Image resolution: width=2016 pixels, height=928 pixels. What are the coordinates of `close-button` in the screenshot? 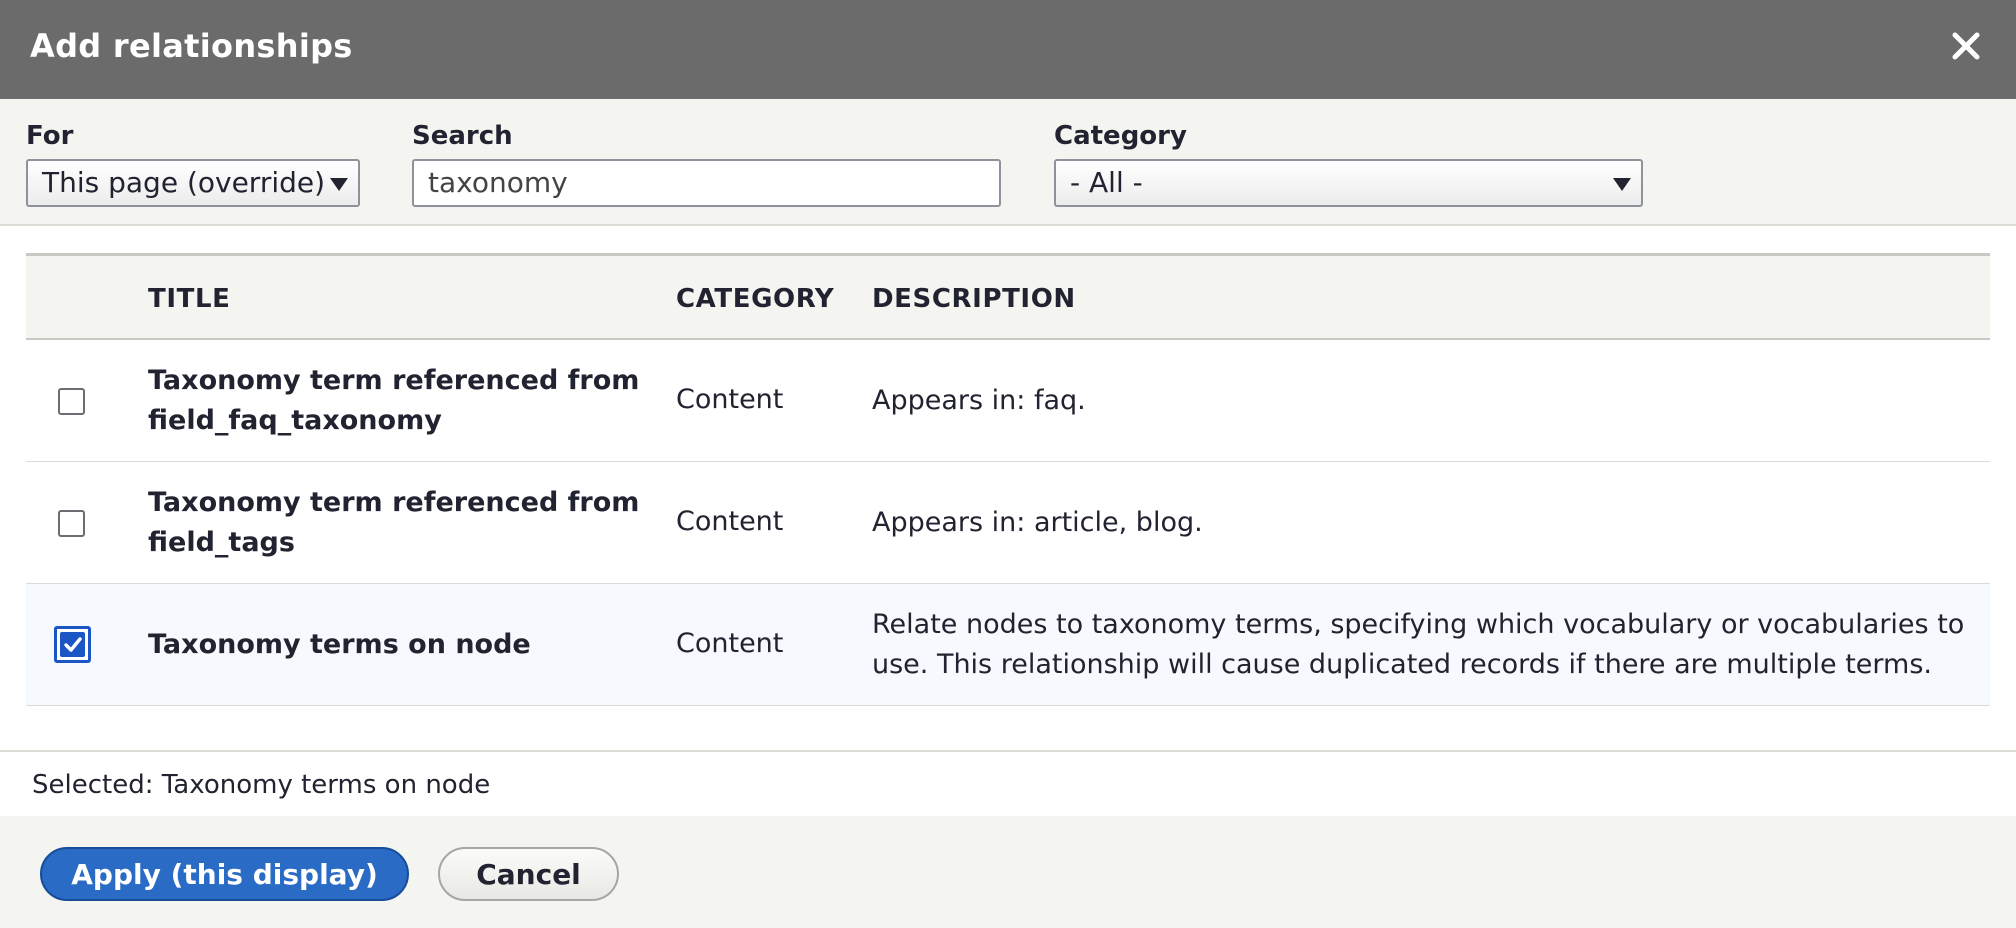 It's located at (1966, 46).